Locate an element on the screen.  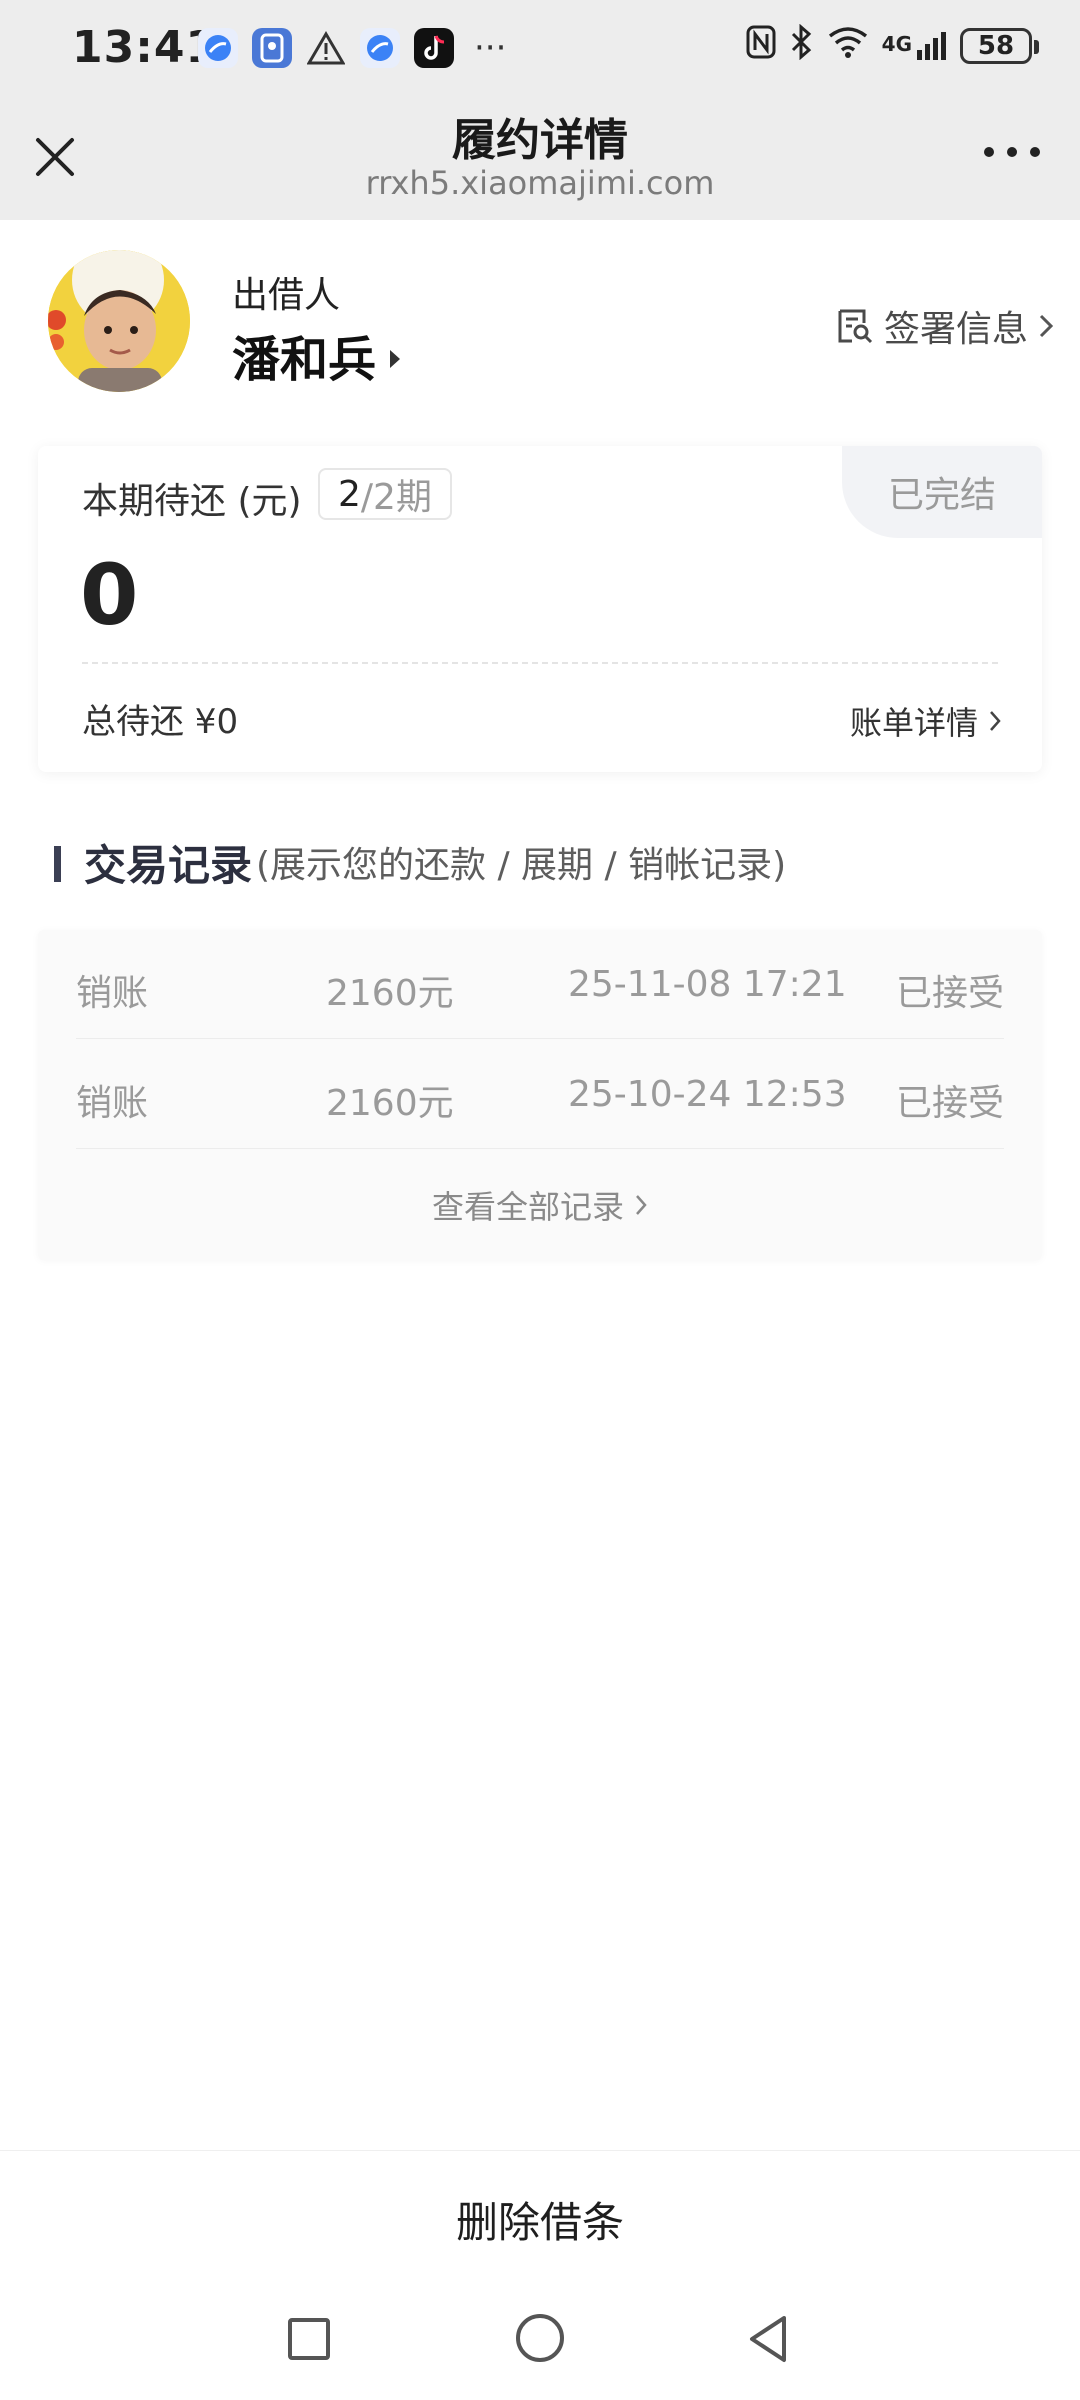
back-triangle-icon is located at coordinates (768, 2339).